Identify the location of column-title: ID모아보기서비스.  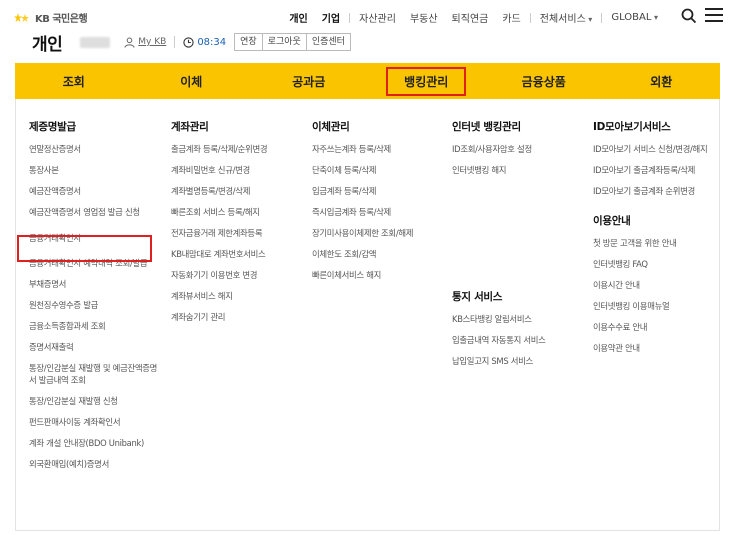
(632, 127).